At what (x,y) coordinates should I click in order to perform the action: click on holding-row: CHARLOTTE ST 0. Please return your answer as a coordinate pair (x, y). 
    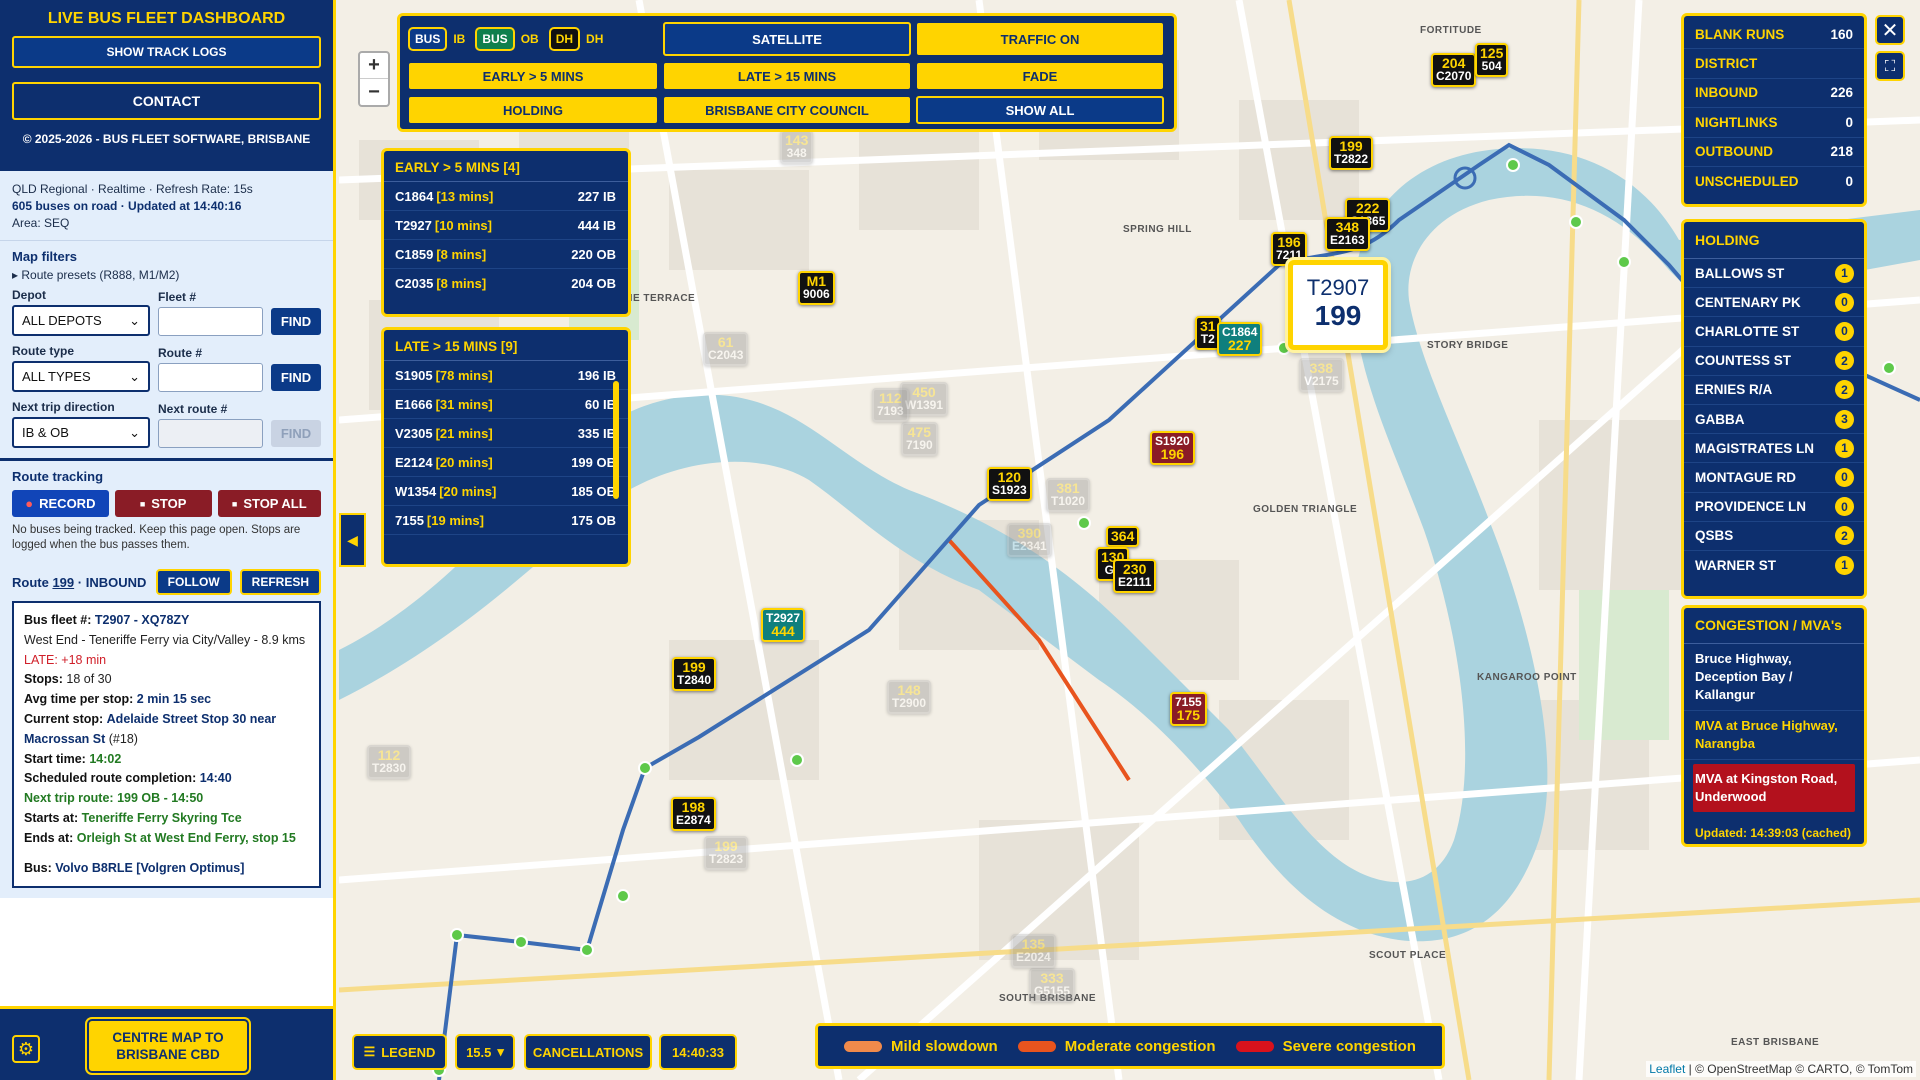
    Looking at the image, I should click on (1774, 332).